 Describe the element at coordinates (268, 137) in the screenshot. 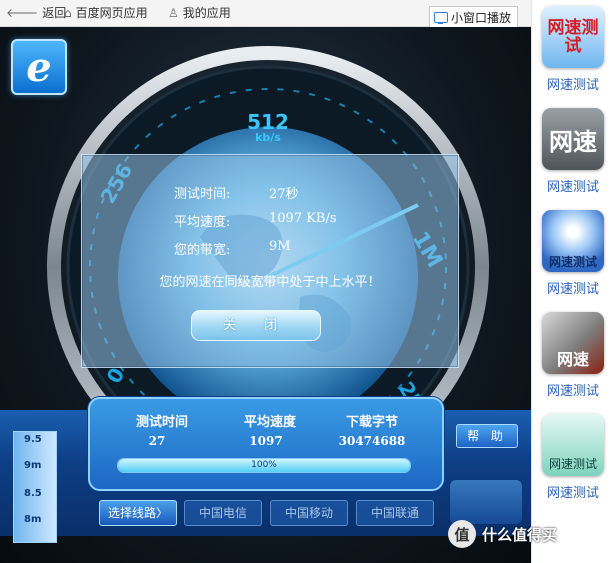

I see `speed-unit: kb/s` at that location.